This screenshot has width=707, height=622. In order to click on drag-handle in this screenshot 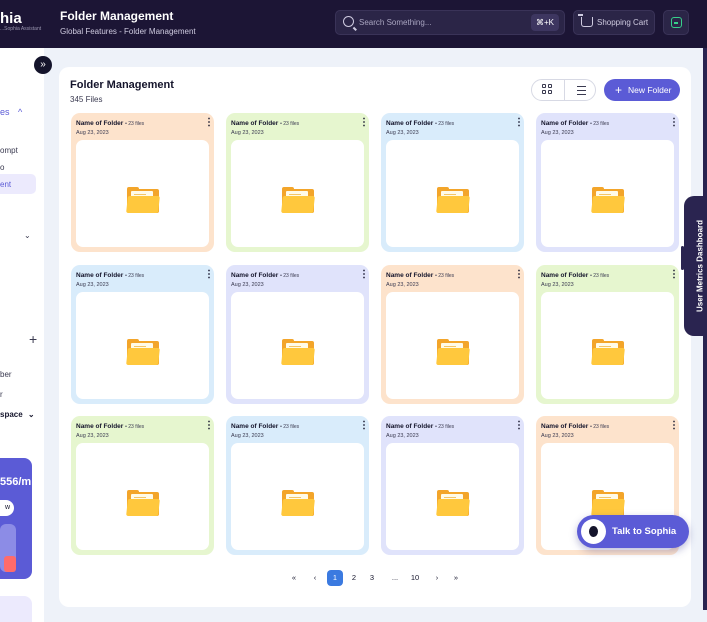, I will do `click(682, 258)`.